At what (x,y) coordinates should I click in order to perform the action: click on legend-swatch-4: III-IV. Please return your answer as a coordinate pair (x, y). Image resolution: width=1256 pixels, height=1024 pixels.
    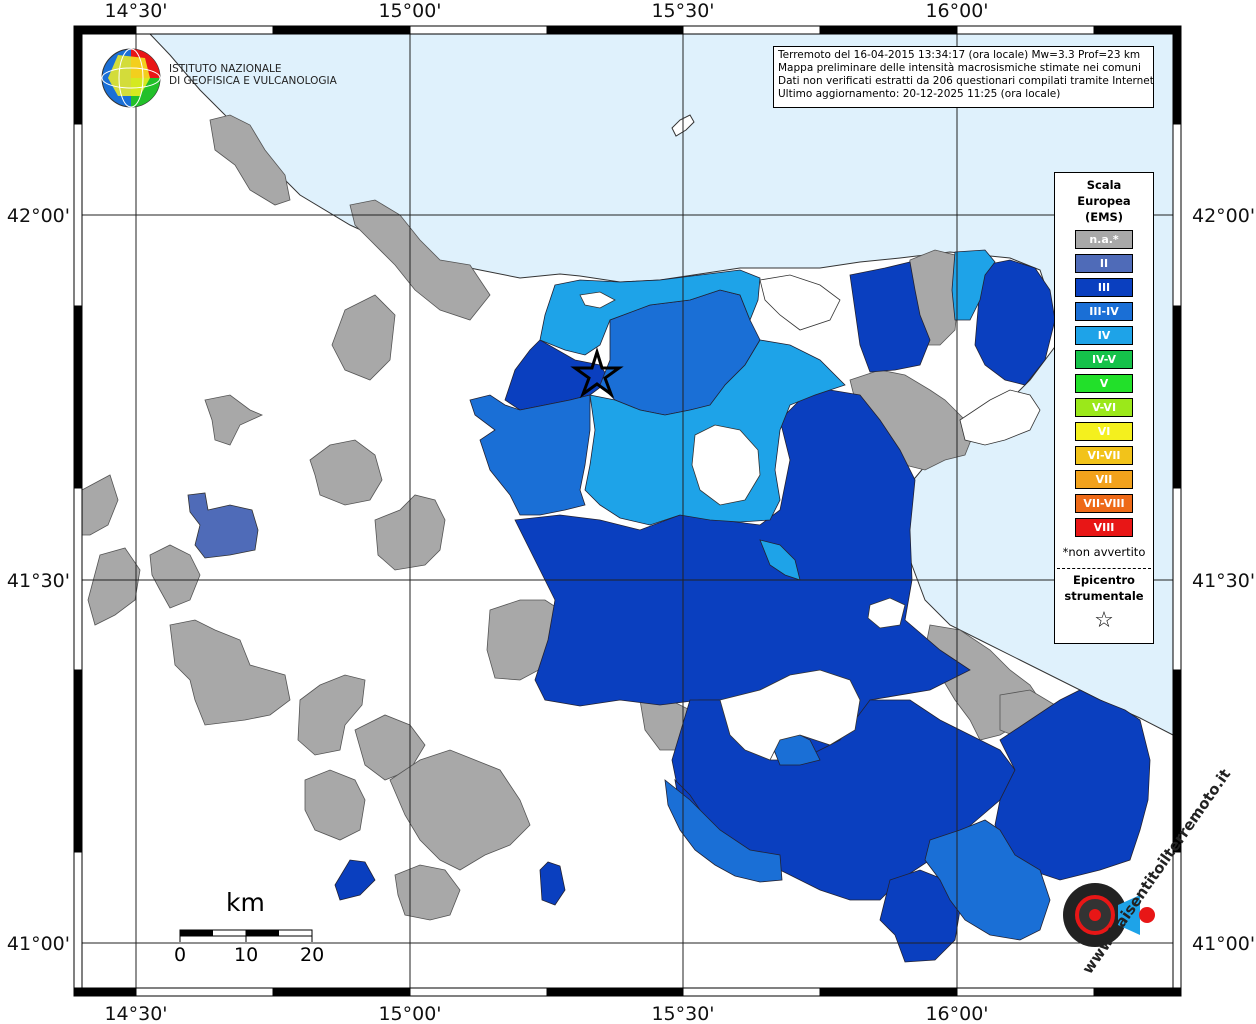
    Looking at the image, I should click on (1104, 311).